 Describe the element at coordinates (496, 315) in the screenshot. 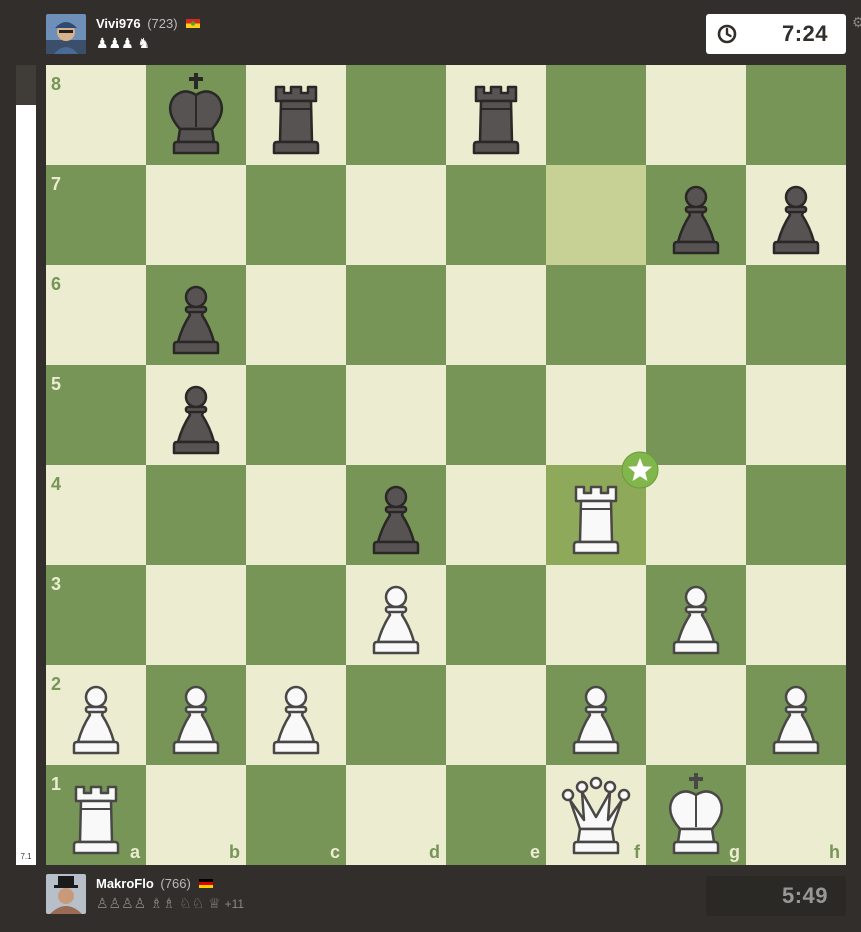

I see `square-e6` at that location.